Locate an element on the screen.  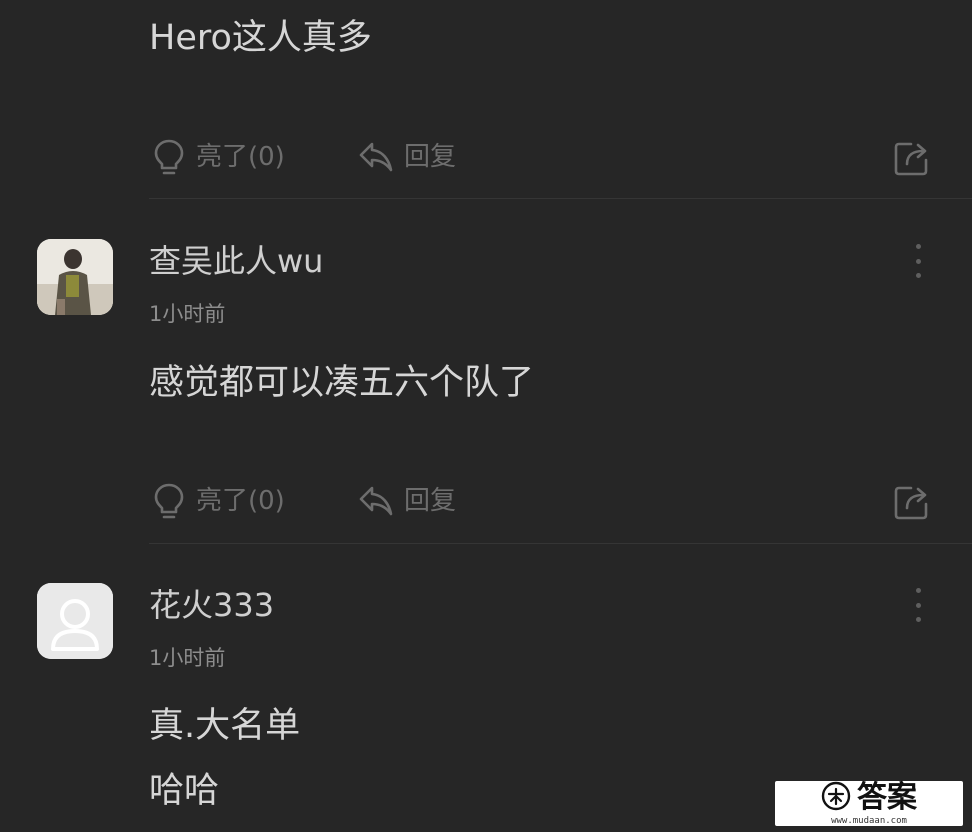
username: 花火333 is located at coordinates (211, 605).